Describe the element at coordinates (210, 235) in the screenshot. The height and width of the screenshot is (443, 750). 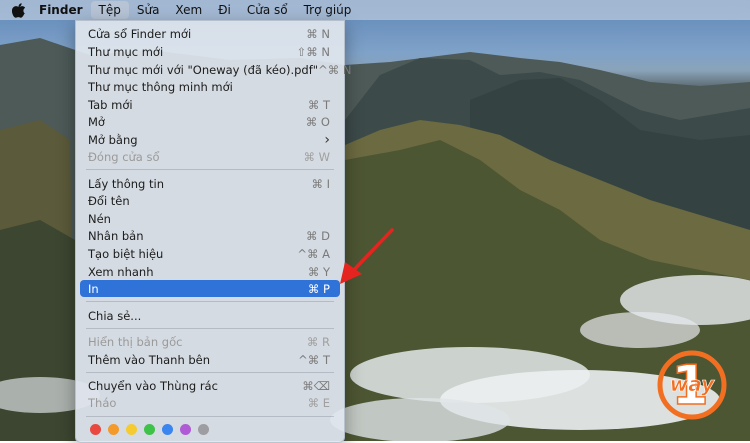
I see `menu-item-duplicate: Nhân bản ⌘ D` at that location.